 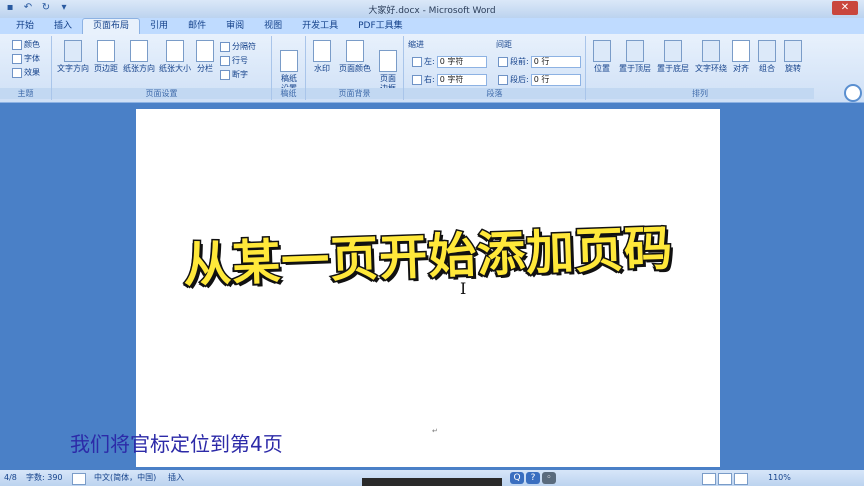 I want to click on title-bar: ▪ ↶ ↻ ▾ 大家好.docx - Microsoft Word ✕, so click(x=432, y=9).